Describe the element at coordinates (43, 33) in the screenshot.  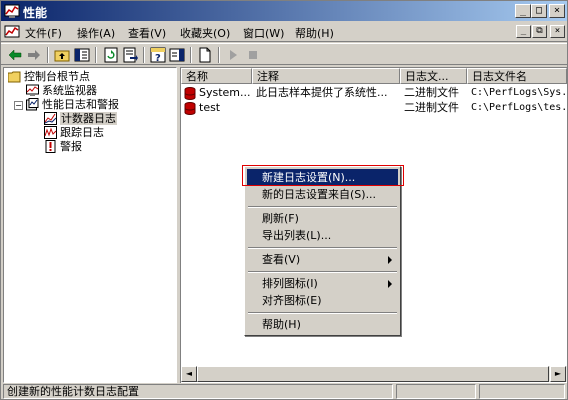
I see `menu-file: 文件(F)` at that location.